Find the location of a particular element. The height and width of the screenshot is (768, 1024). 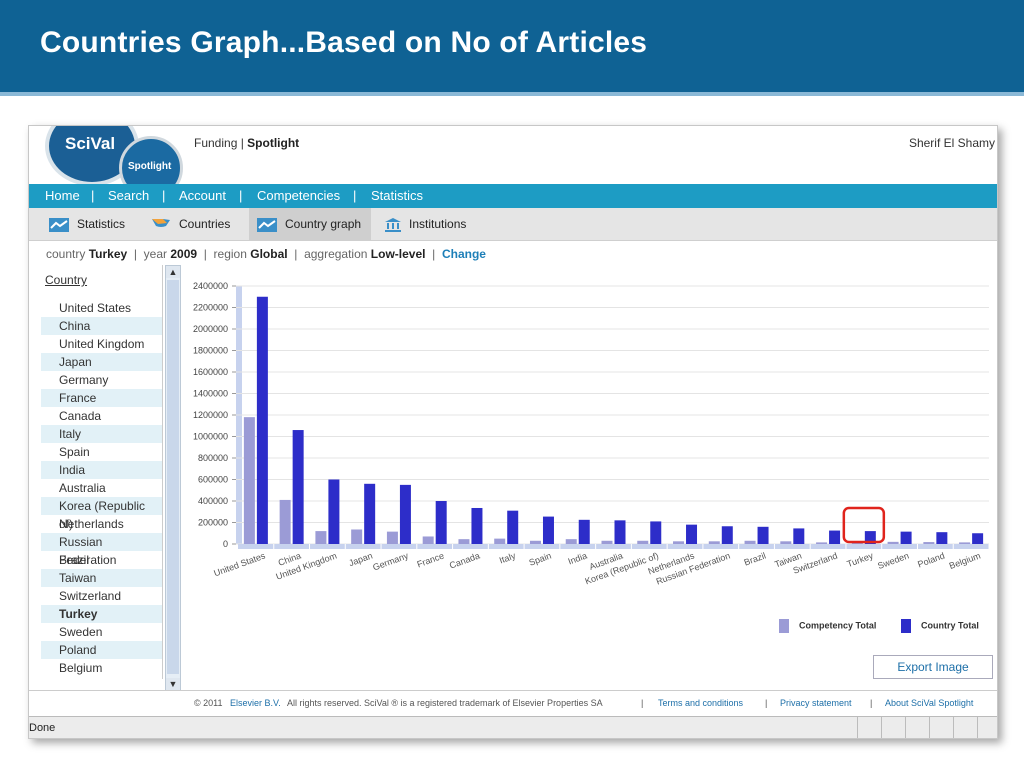

tab-institutions: Institutions is located at coordinates (430, 224).